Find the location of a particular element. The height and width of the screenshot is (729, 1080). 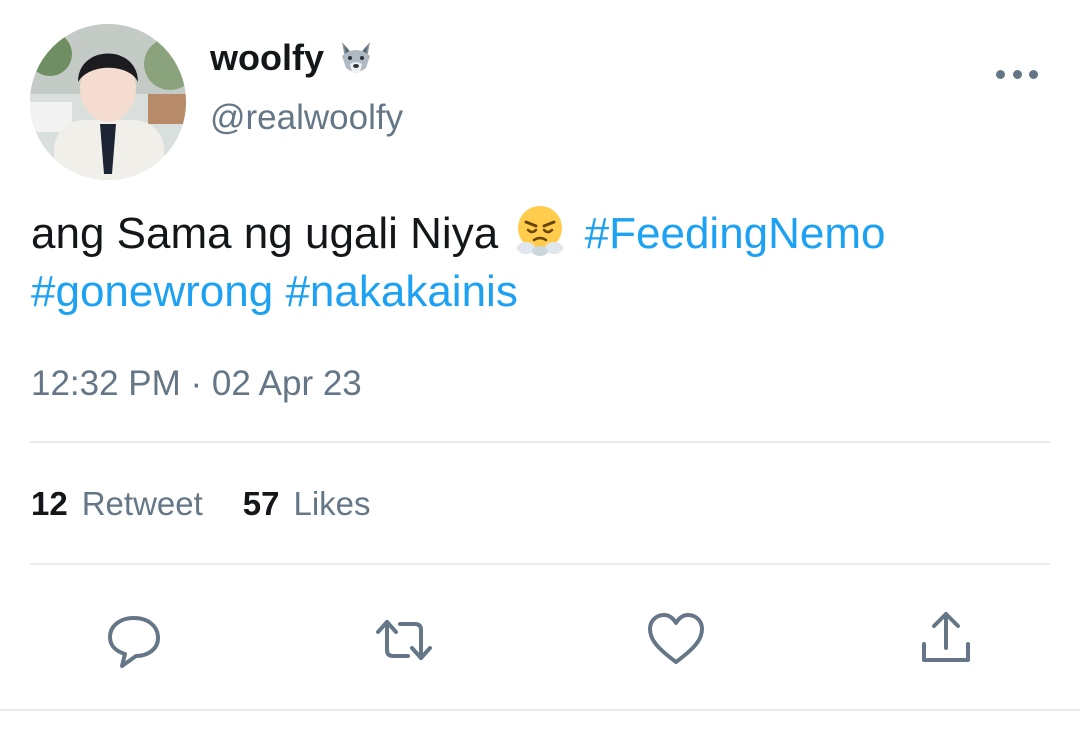

retweet-icon is located at coordinates (404, 640).